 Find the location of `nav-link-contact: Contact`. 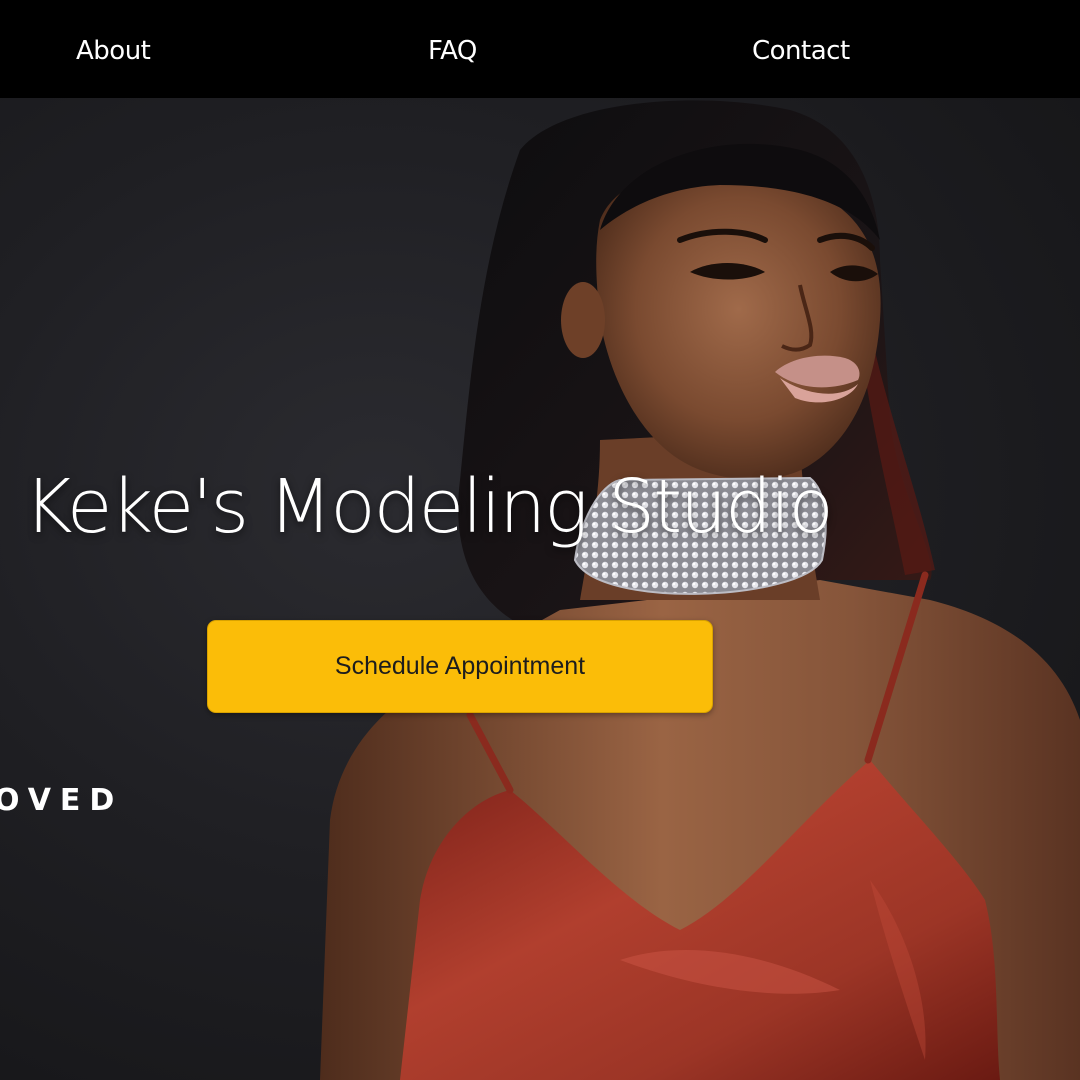

nav-link-contact: Contact is located at coordinates (801, 51).